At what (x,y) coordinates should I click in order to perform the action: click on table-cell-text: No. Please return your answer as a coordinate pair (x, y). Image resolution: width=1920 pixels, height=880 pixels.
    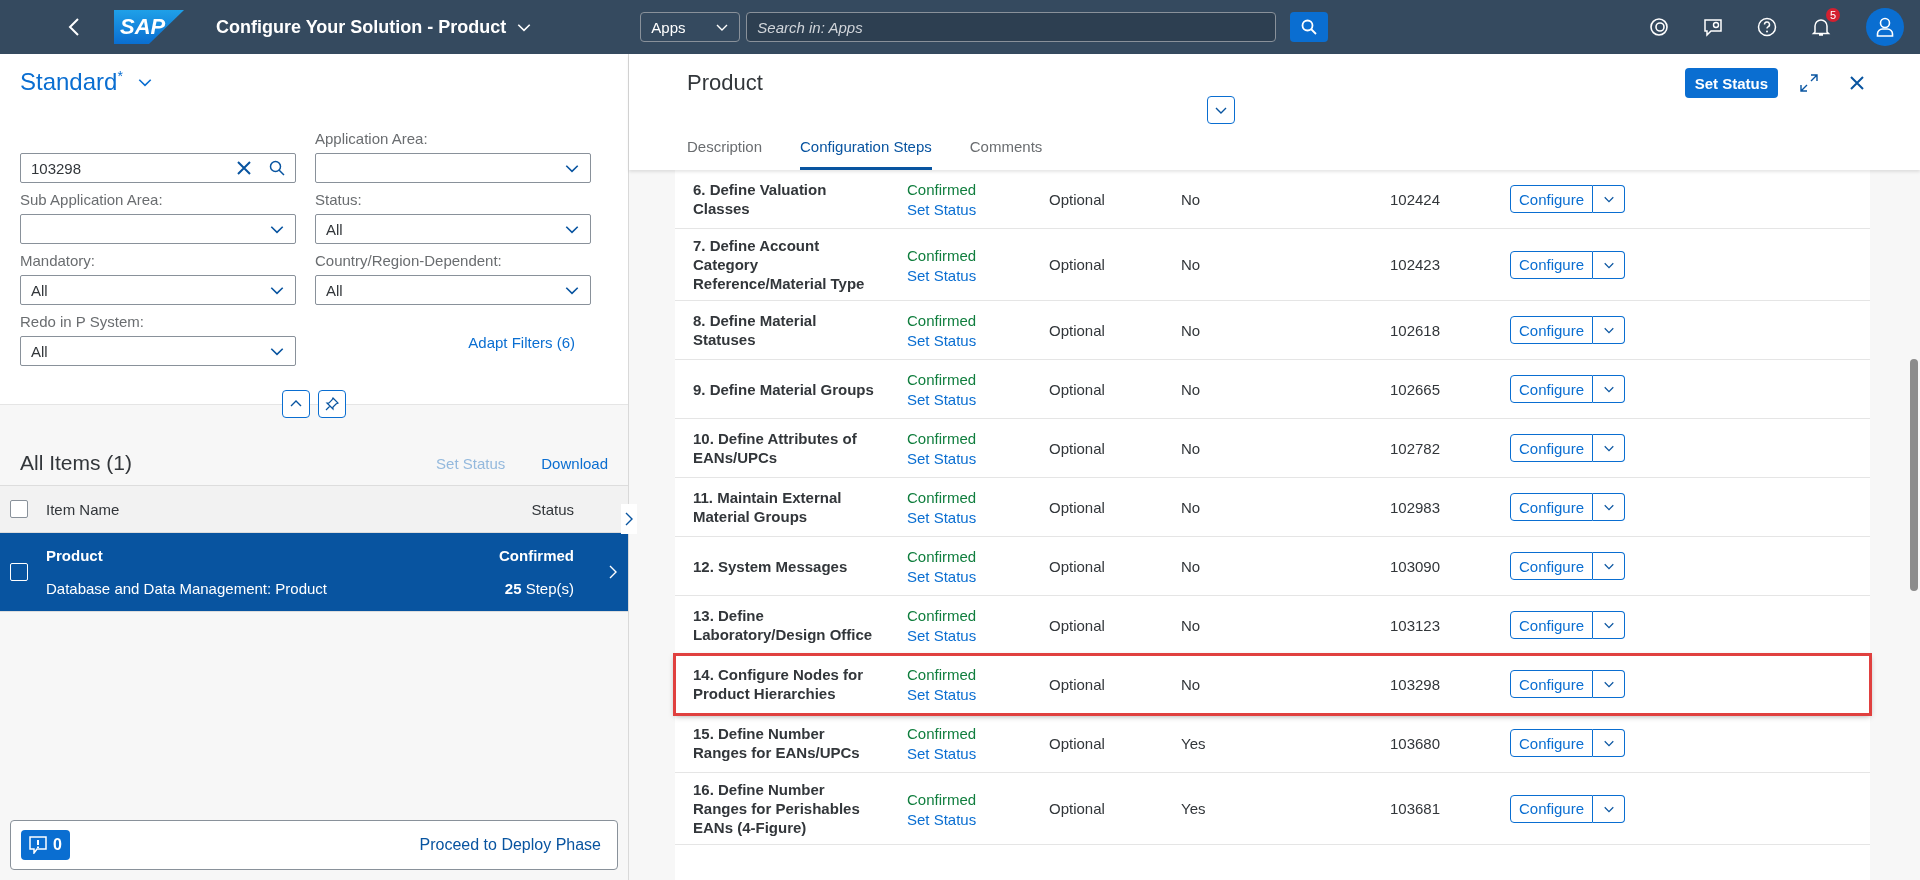
    Looking at the image, I should click on (1191, 389).